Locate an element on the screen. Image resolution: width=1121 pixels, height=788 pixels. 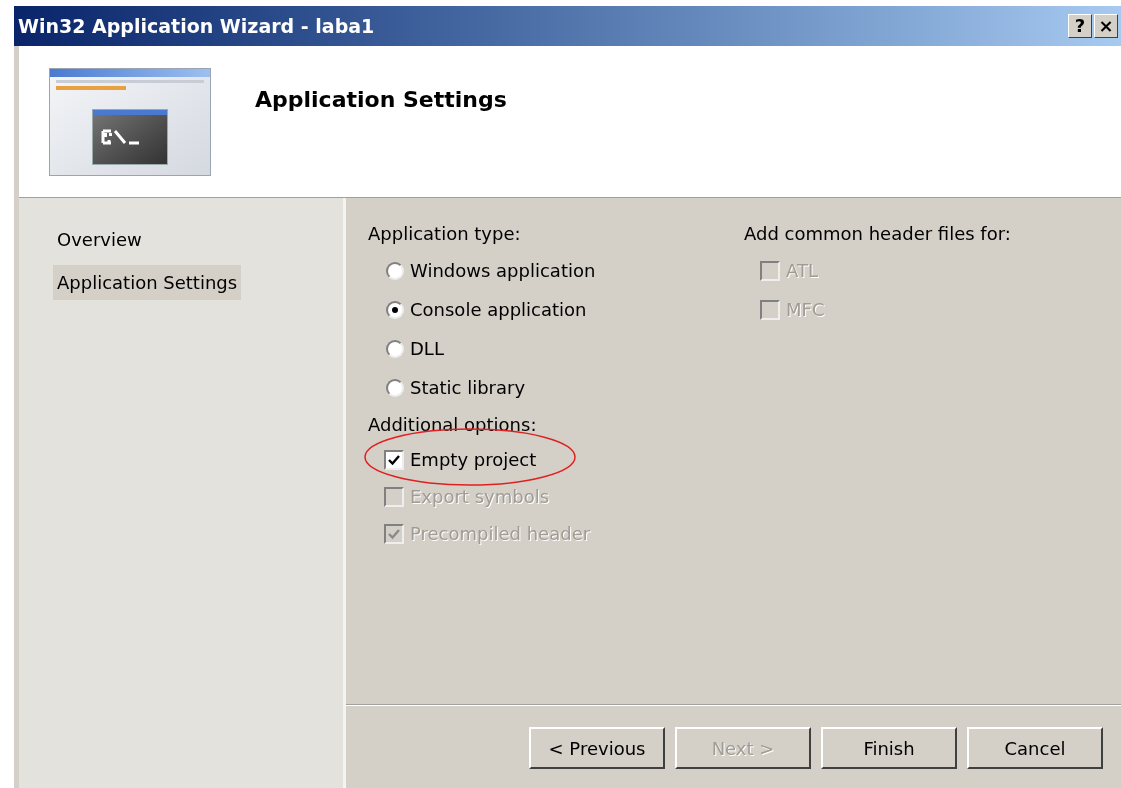
sidebar-item: Overview is located at coordinates (99, 239).